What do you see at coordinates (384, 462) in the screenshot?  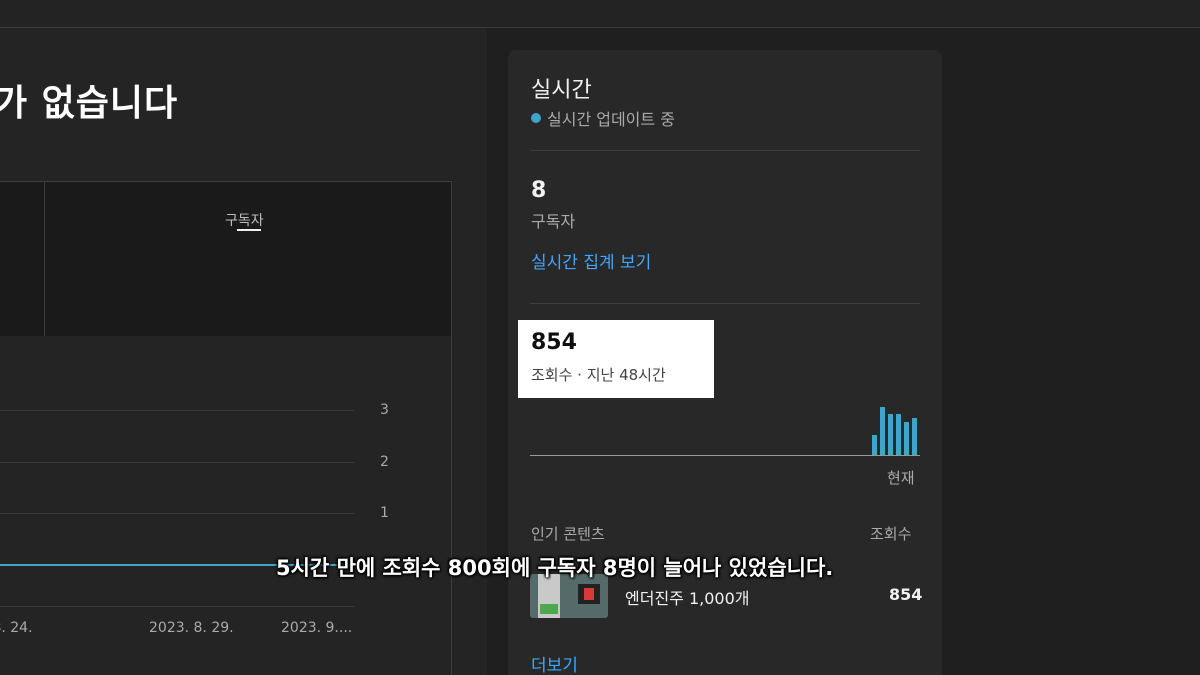 I see `y-tick-label: 2` at bounding box center [384, 462].